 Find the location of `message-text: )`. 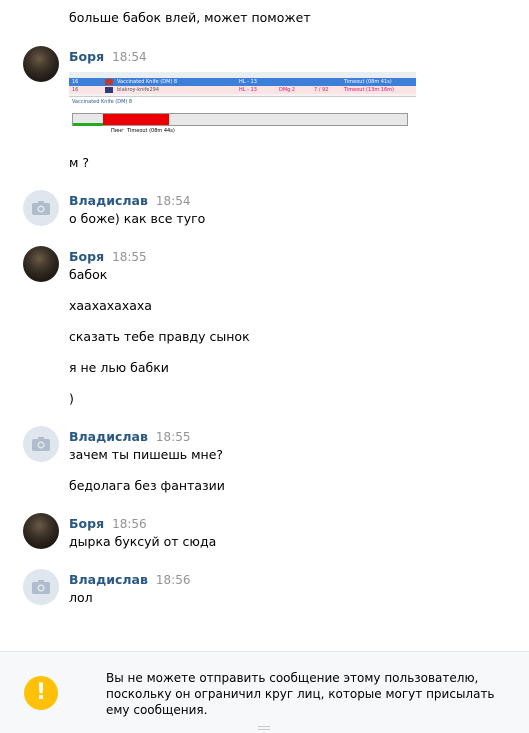

message-text: ) is located at coordinates (71, 398).